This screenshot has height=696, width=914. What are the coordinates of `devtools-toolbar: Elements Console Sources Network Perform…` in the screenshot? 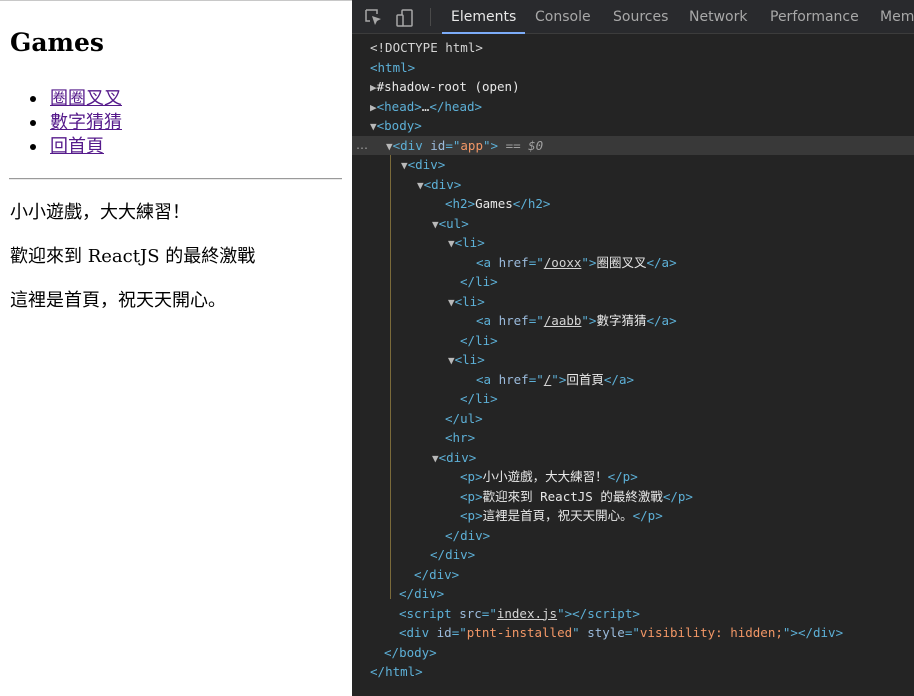 It's located at (633, 17).